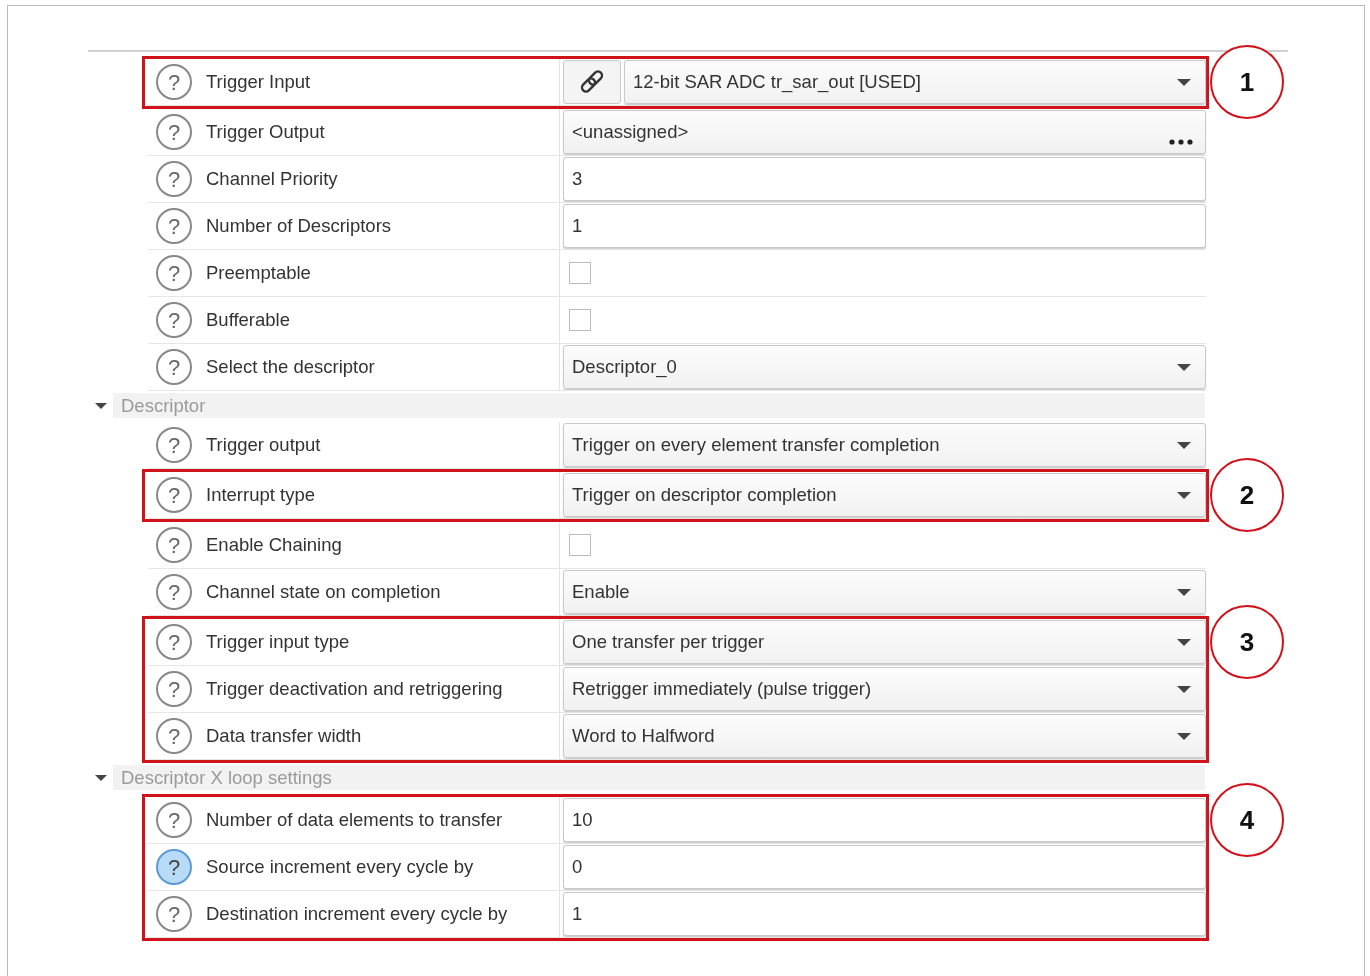 The width and height of the screenshot is (1370, 976). What do you see at coordinates (1247, 642) in the screenshot?
I see `callout-number: 3` at bounding box center [1247, 642].